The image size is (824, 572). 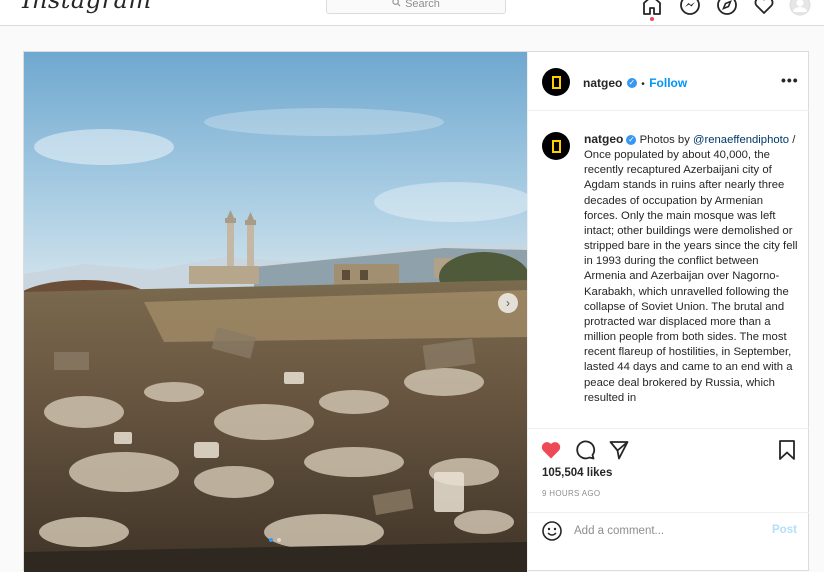 I want to click on comment-input, so click(x=664, y=531).